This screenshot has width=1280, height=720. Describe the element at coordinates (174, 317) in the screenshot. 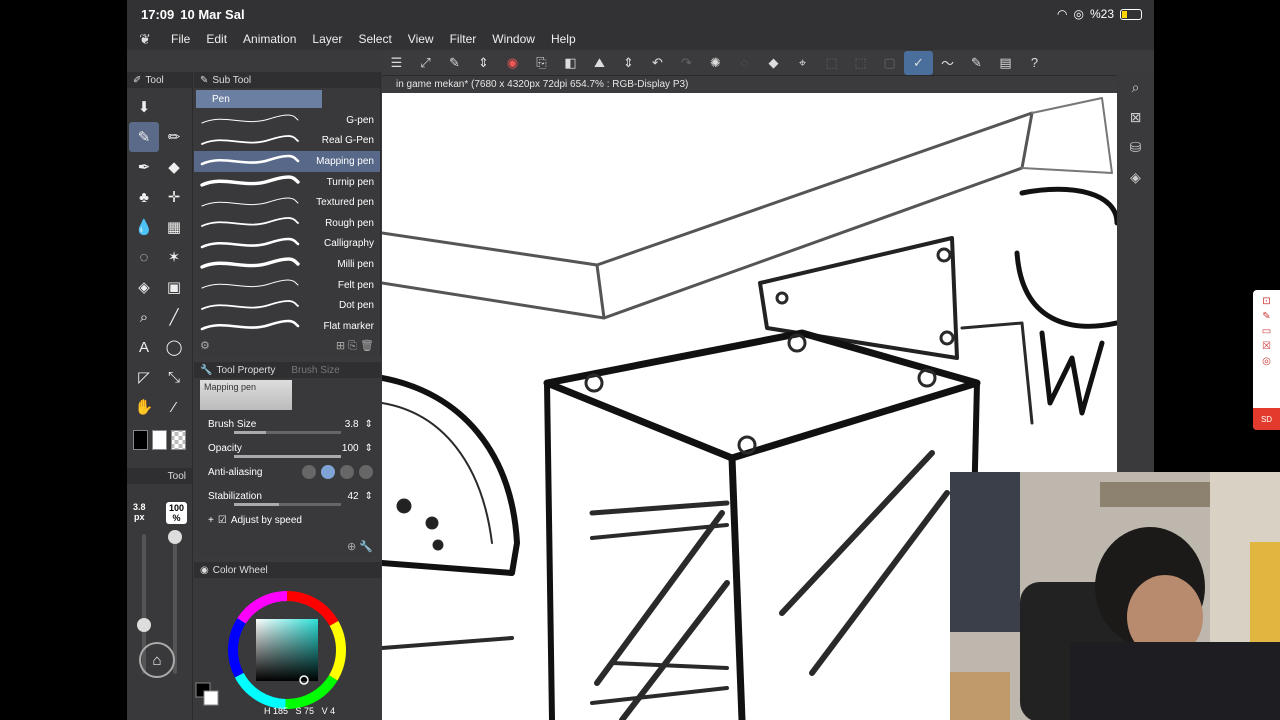

I see `ruler-tool-icon: ╱` at that location.